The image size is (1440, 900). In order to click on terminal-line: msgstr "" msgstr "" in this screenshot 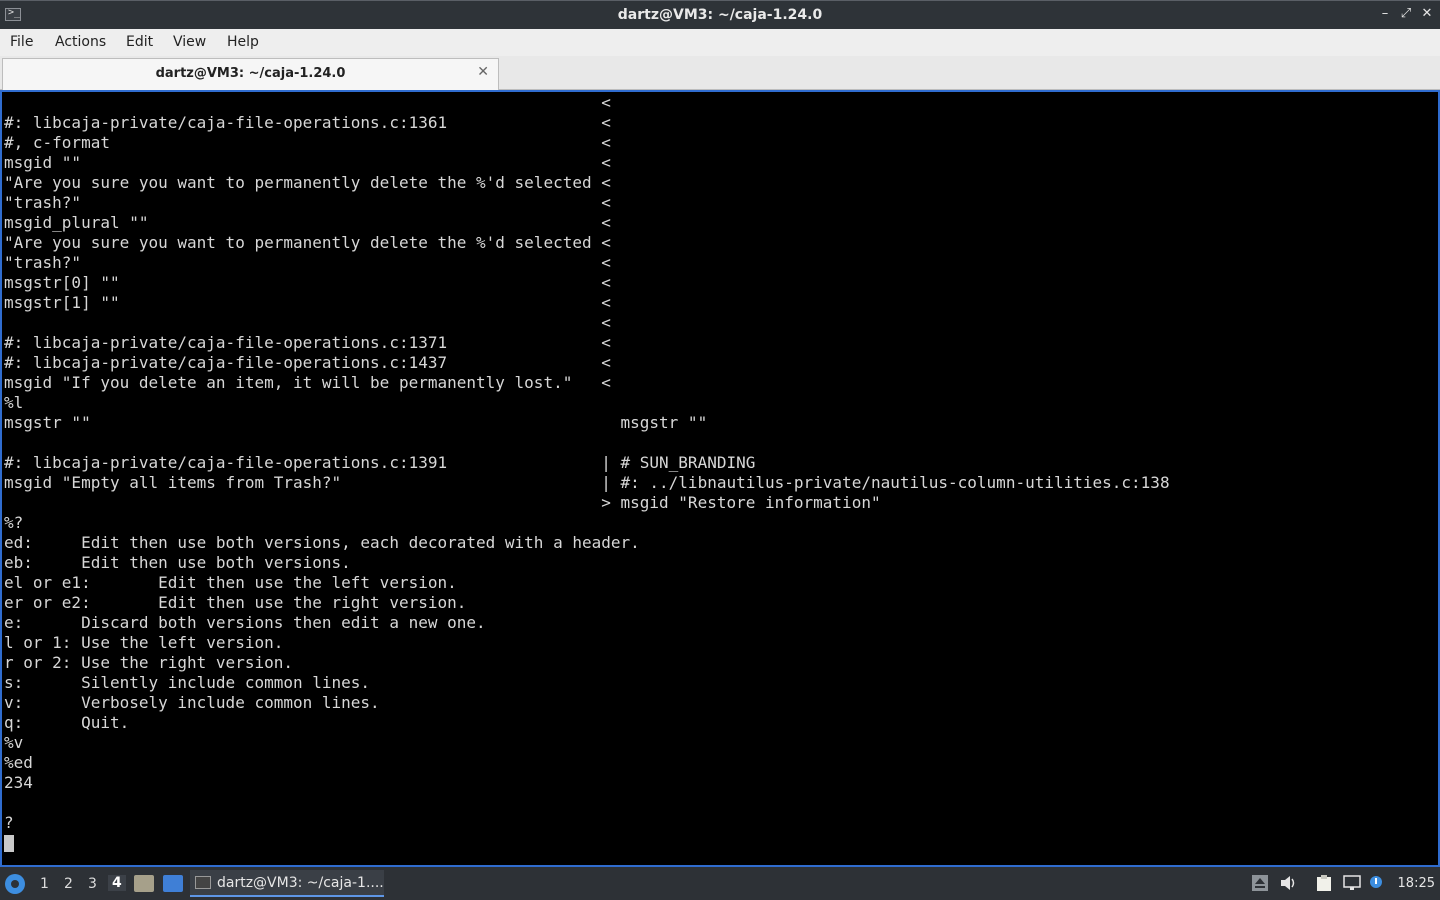, I will do `click(356, 422)`.